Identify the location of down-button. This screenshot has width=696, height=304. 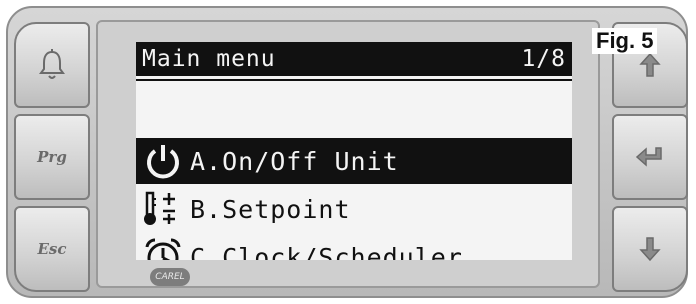
(650, 249).